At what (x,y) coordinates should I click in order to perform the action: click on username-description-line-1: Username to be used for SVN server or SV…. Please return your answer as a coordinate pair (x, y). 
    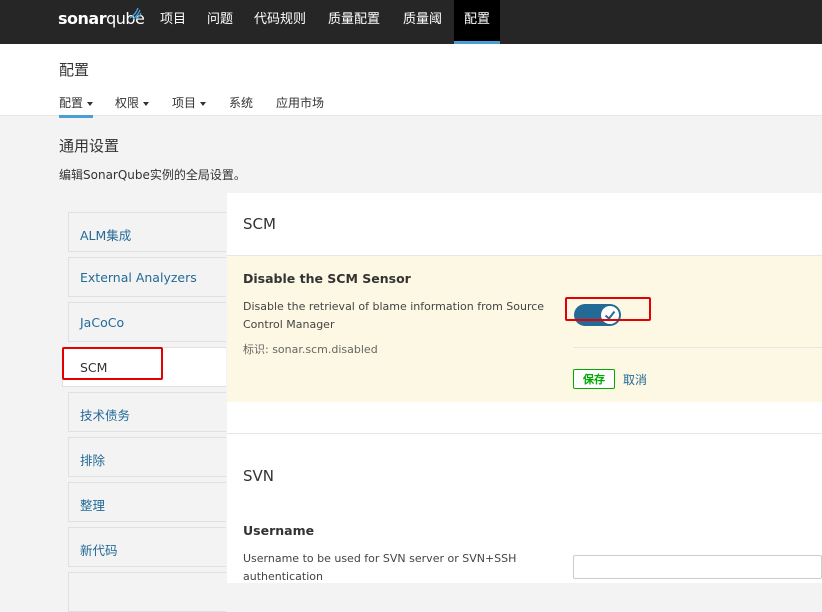
    Looking at the image, I should click on (380, 558).